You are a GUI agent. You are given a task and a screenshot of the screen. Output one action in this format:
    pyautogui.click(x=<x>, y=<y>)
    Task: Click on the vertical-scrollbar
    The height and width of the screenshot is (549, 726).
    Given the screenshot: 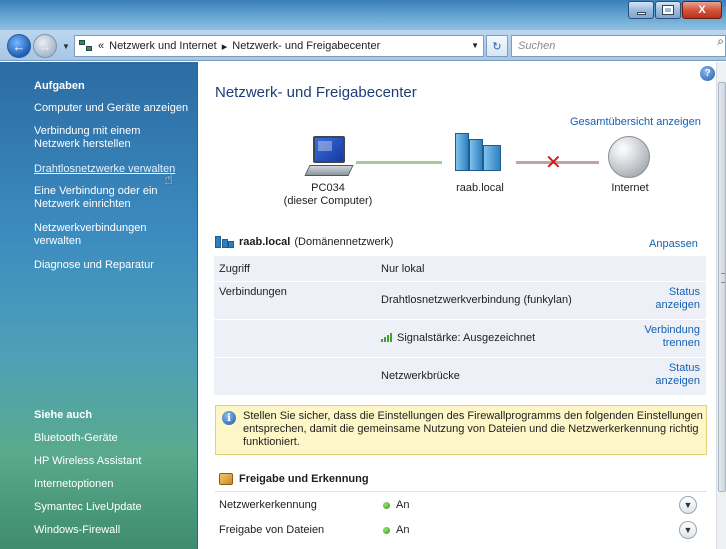 What is the action you would take?
    pyautogui.click(x=721, y=305)
    